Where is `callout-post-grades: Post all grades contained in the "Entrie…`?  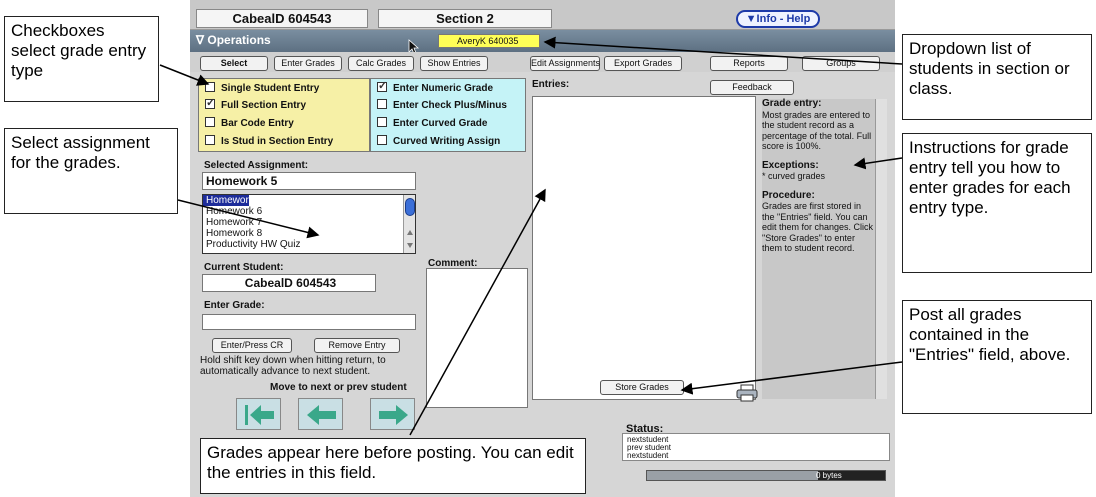
callout-post-grades: Post all grades contained in the "Entrie… is located at coordinates (997, 357).